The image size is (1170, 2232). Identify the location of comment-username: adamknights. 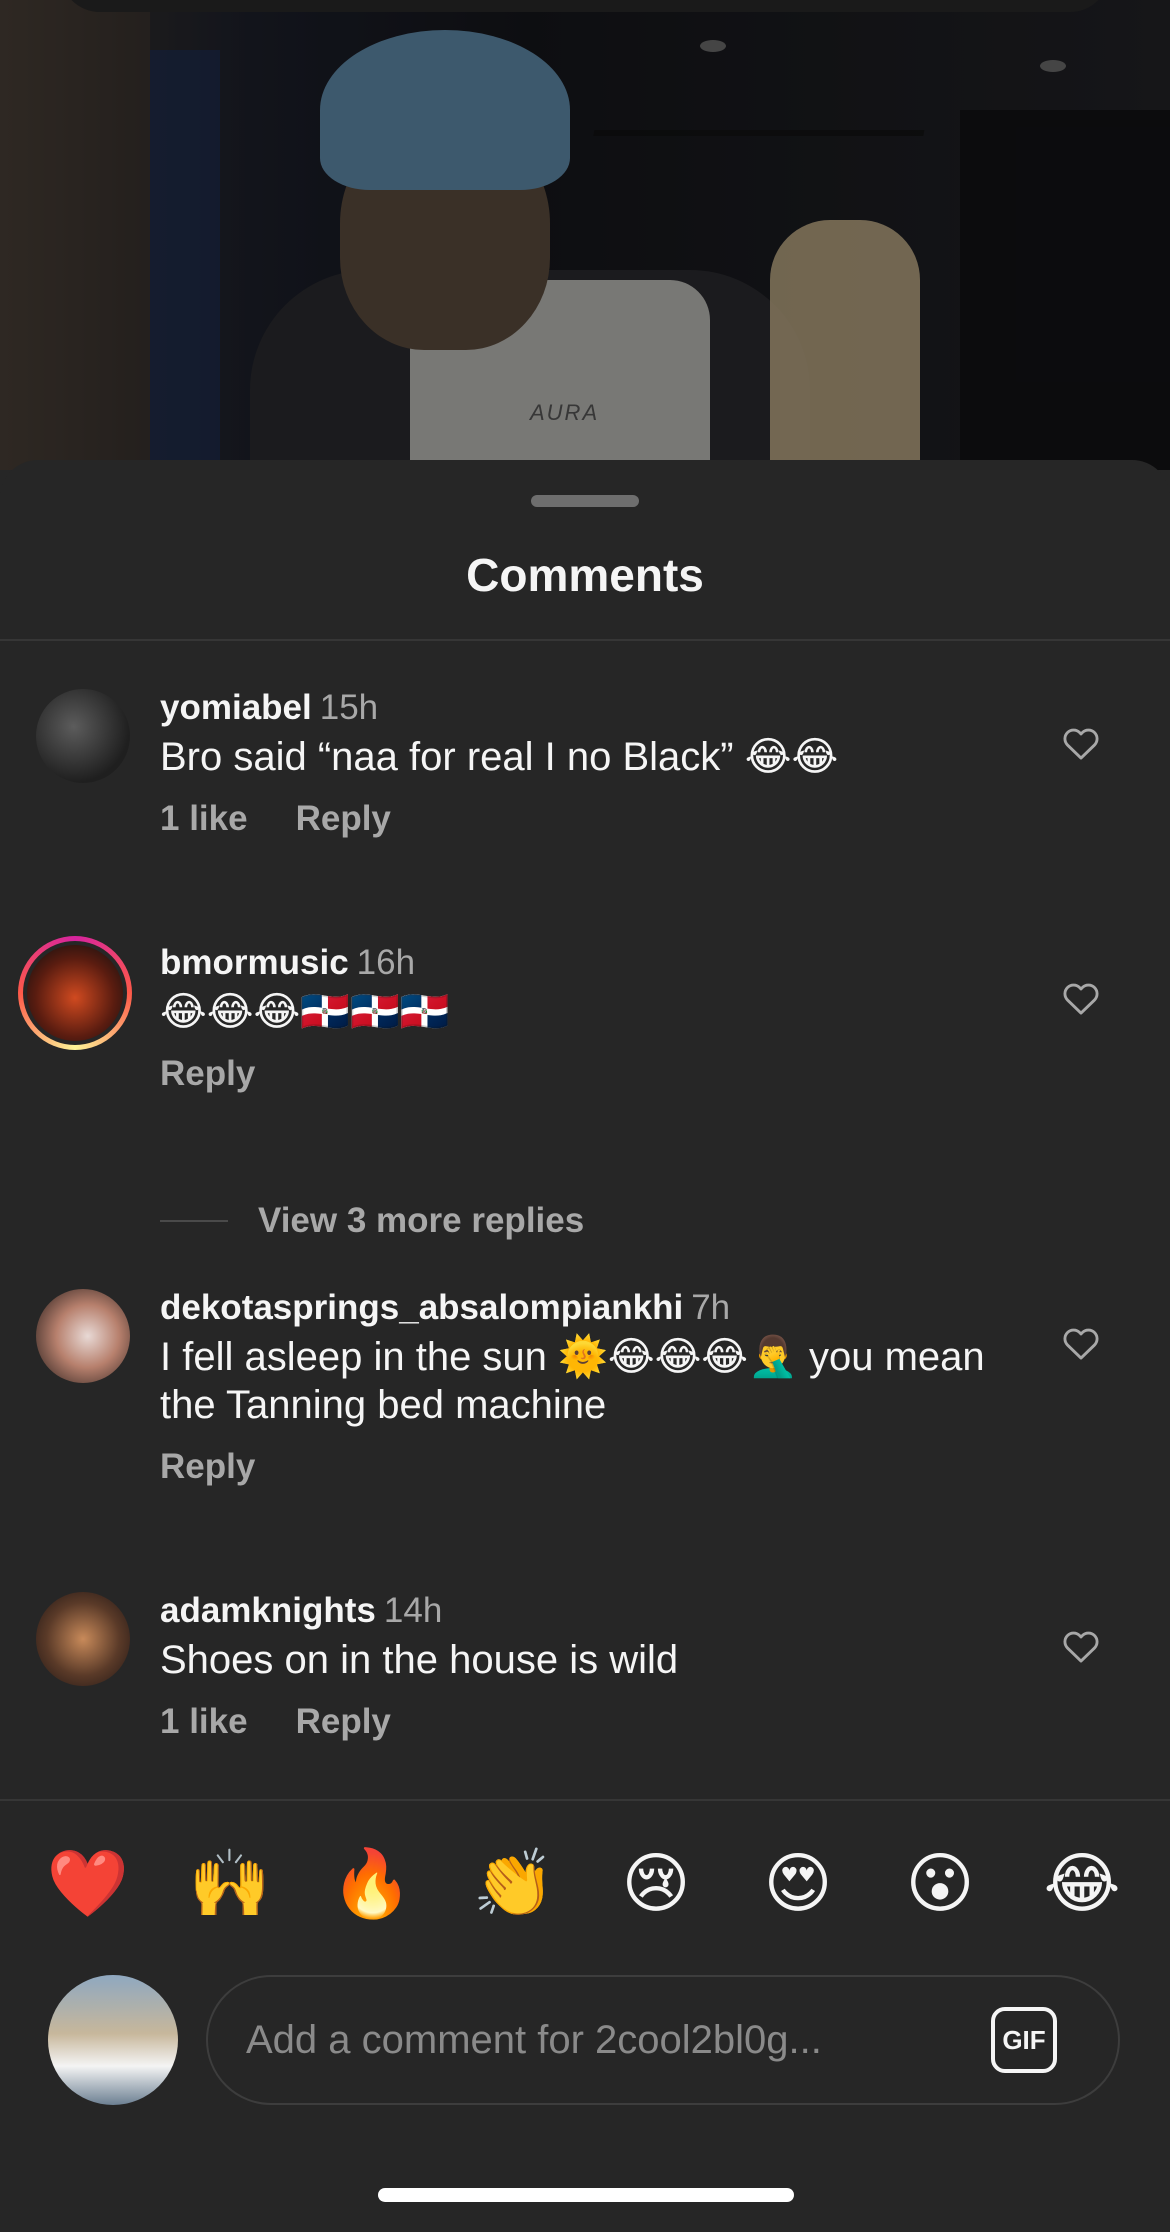
(268, 1610).